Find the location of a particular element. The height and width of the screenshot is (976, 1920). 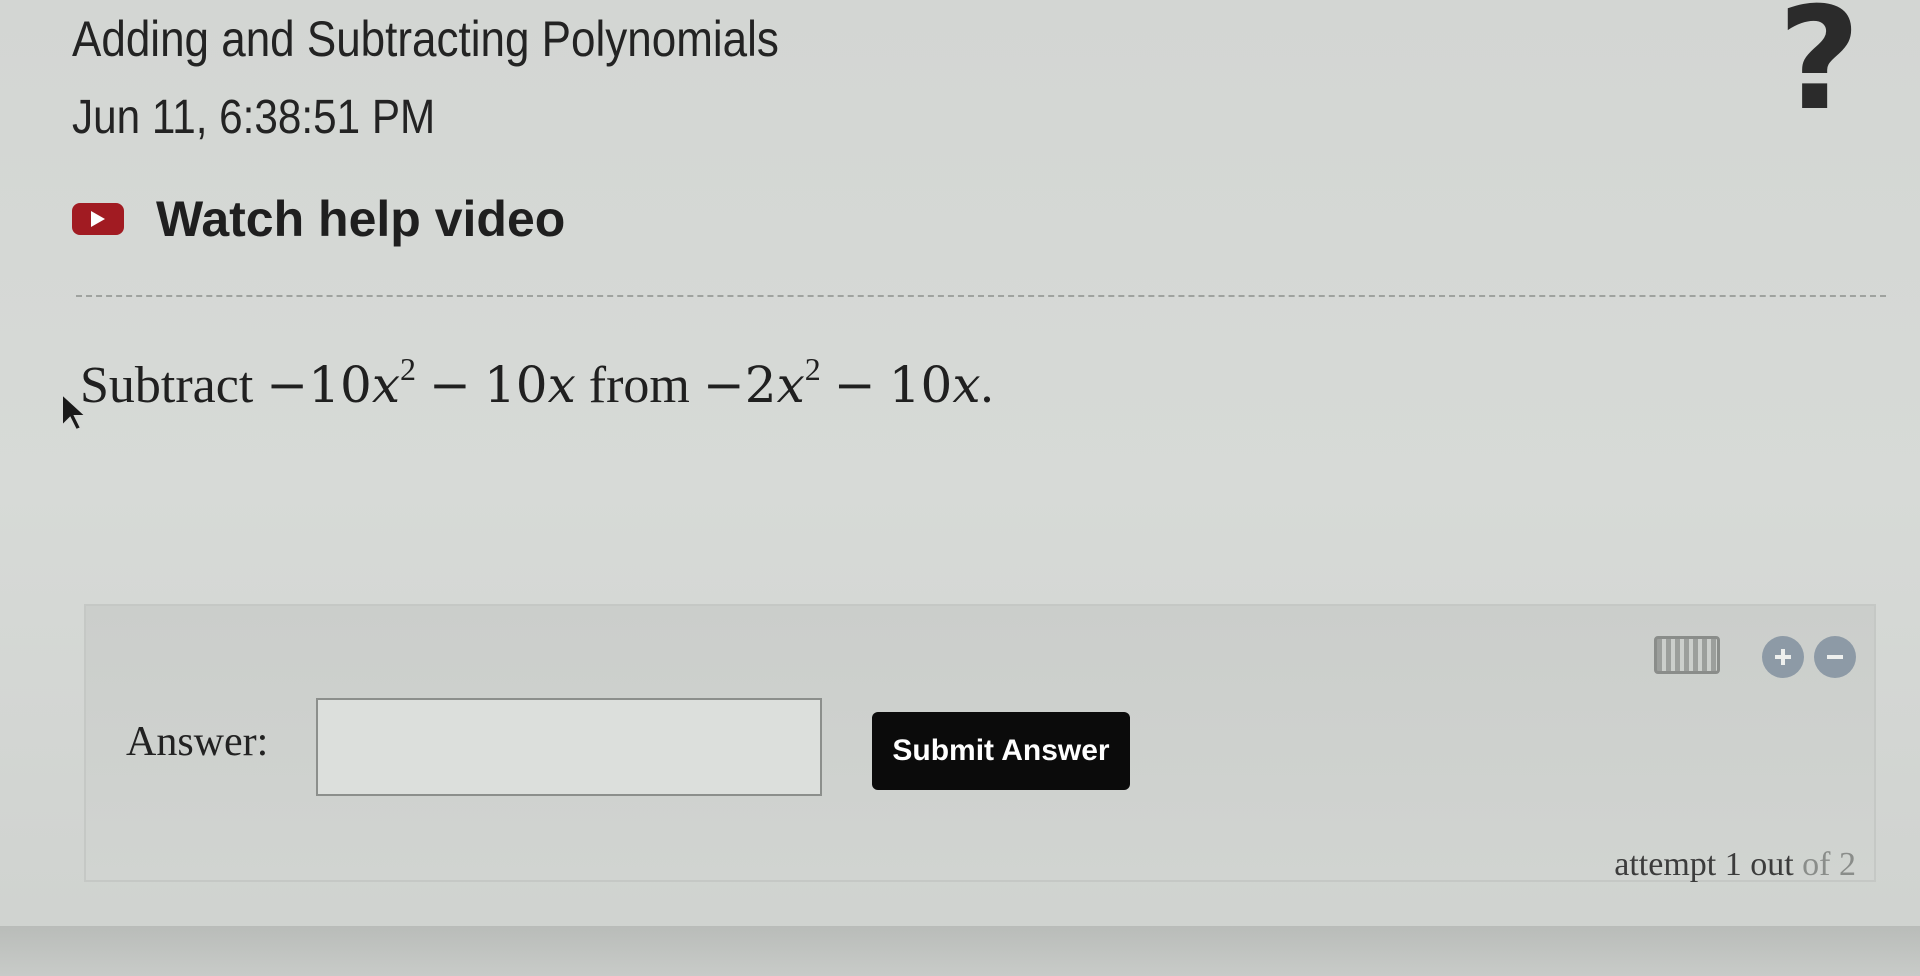

keyboard-icon is located at coordinates (1687, 655).